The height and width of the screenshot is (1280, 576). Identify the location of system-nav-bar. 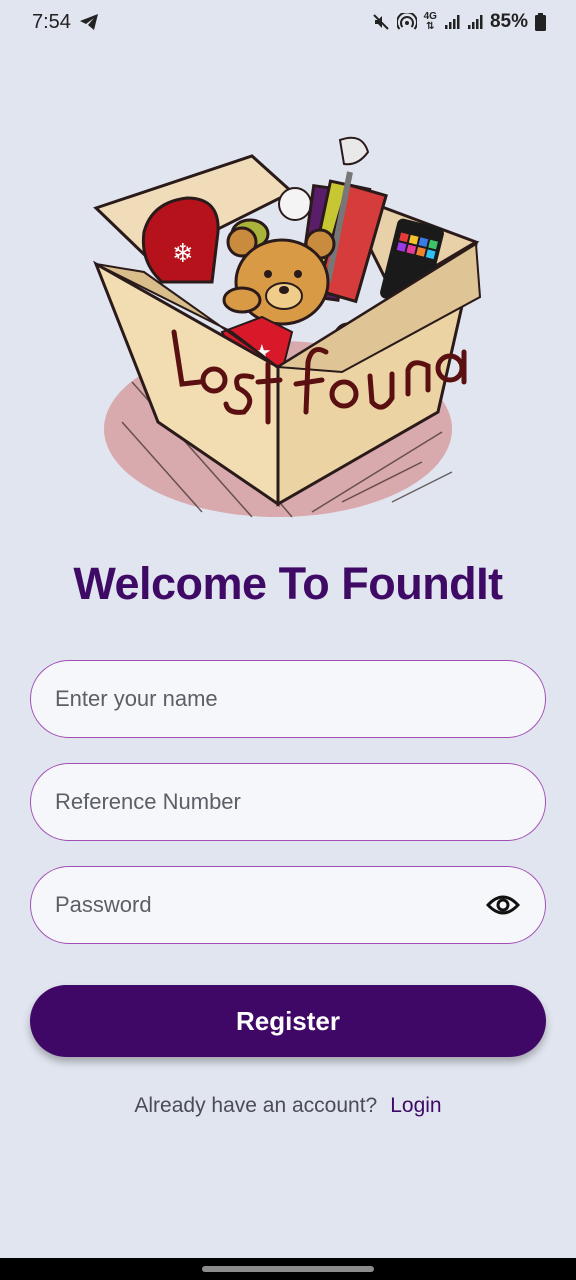
(288, 1269).